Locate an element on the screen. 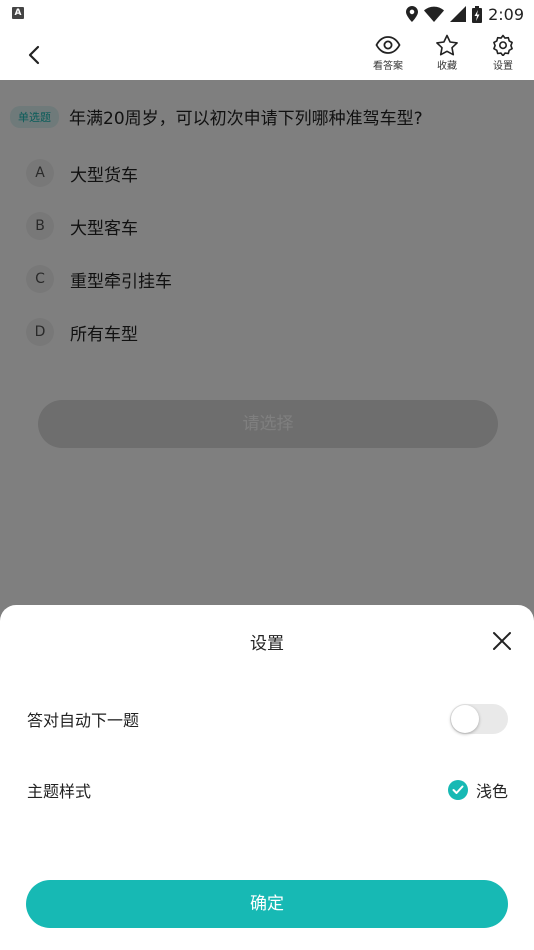  battery-icon is located at coordinates (477, 14).